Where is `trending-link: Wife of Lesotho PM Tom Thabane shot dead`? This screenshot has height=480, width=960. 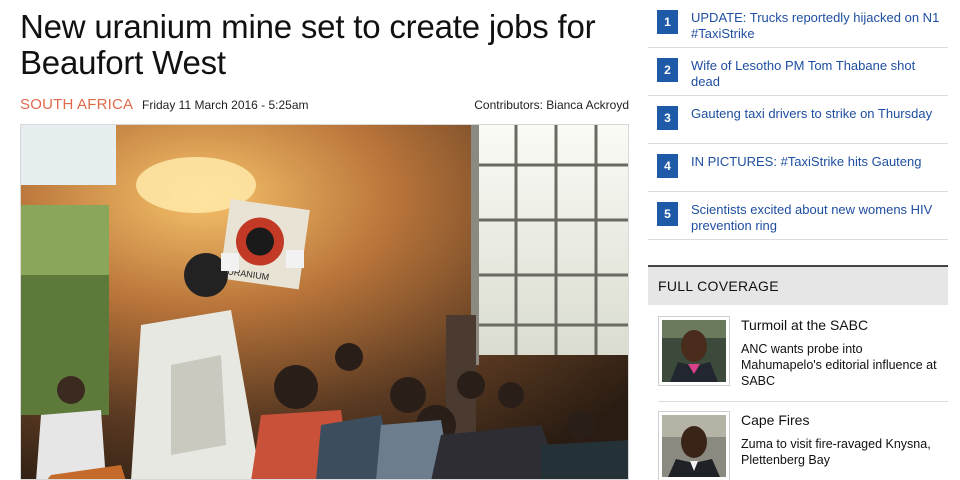 trending-link: Wife of Lesotho PM Tom Thabane shot dead is located at coordinates (816, 74).